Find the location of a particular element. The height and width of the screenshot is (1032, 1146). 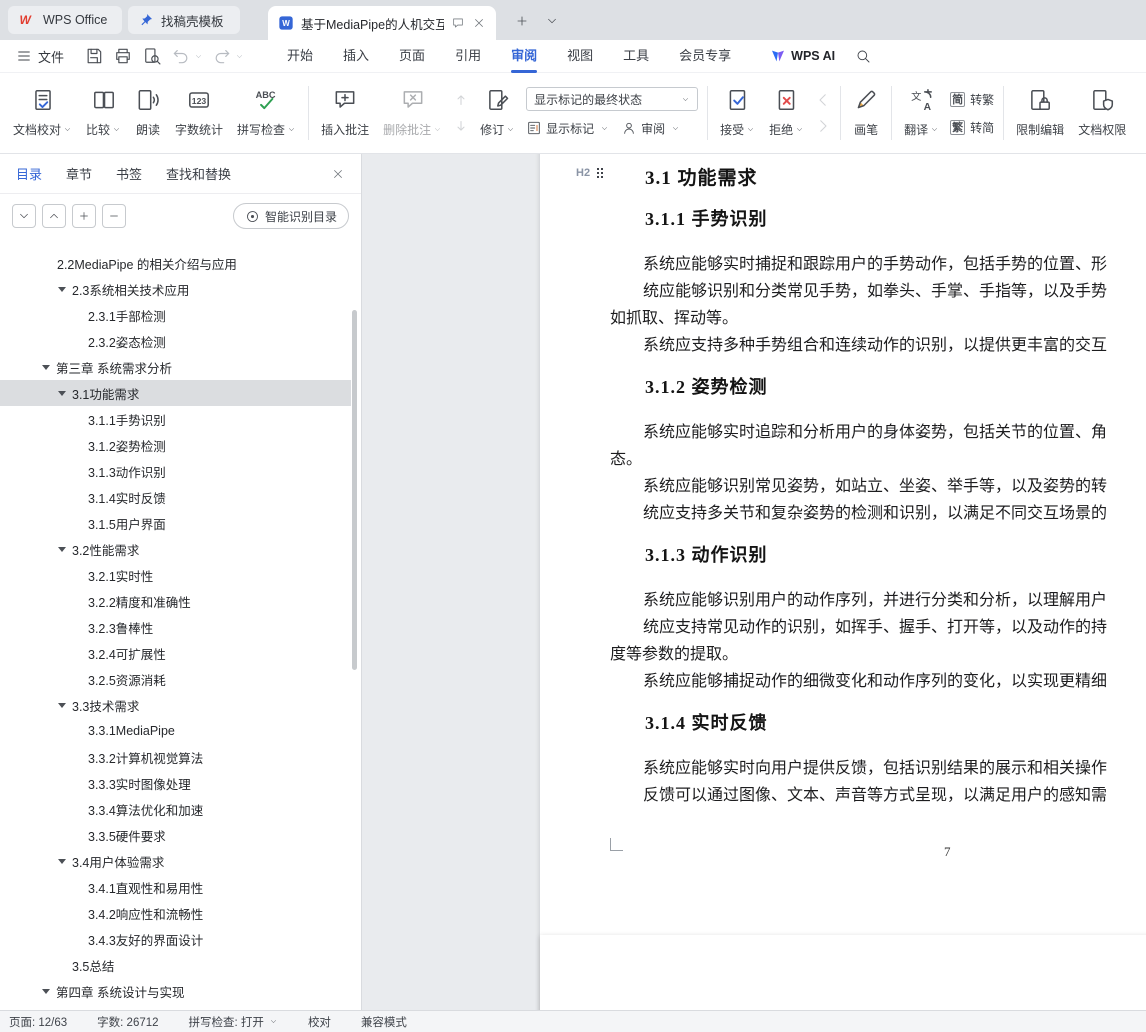

next-comment-button is located at coordinates (461, 126).